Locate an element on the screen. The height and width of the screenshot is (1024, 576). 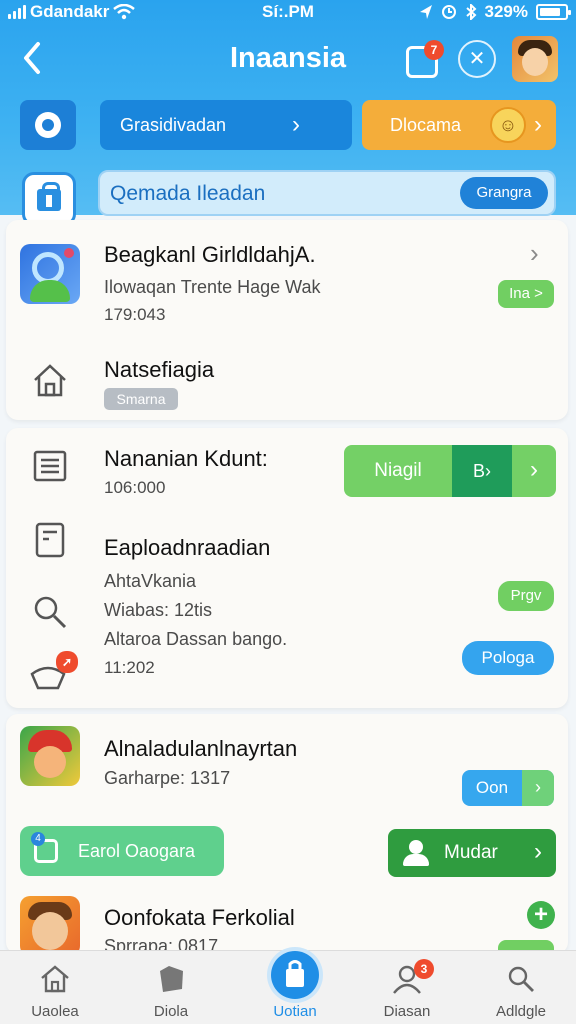
status-bar: Gdandakr Sí:.PM 329% is located at coordinates (288, 13).